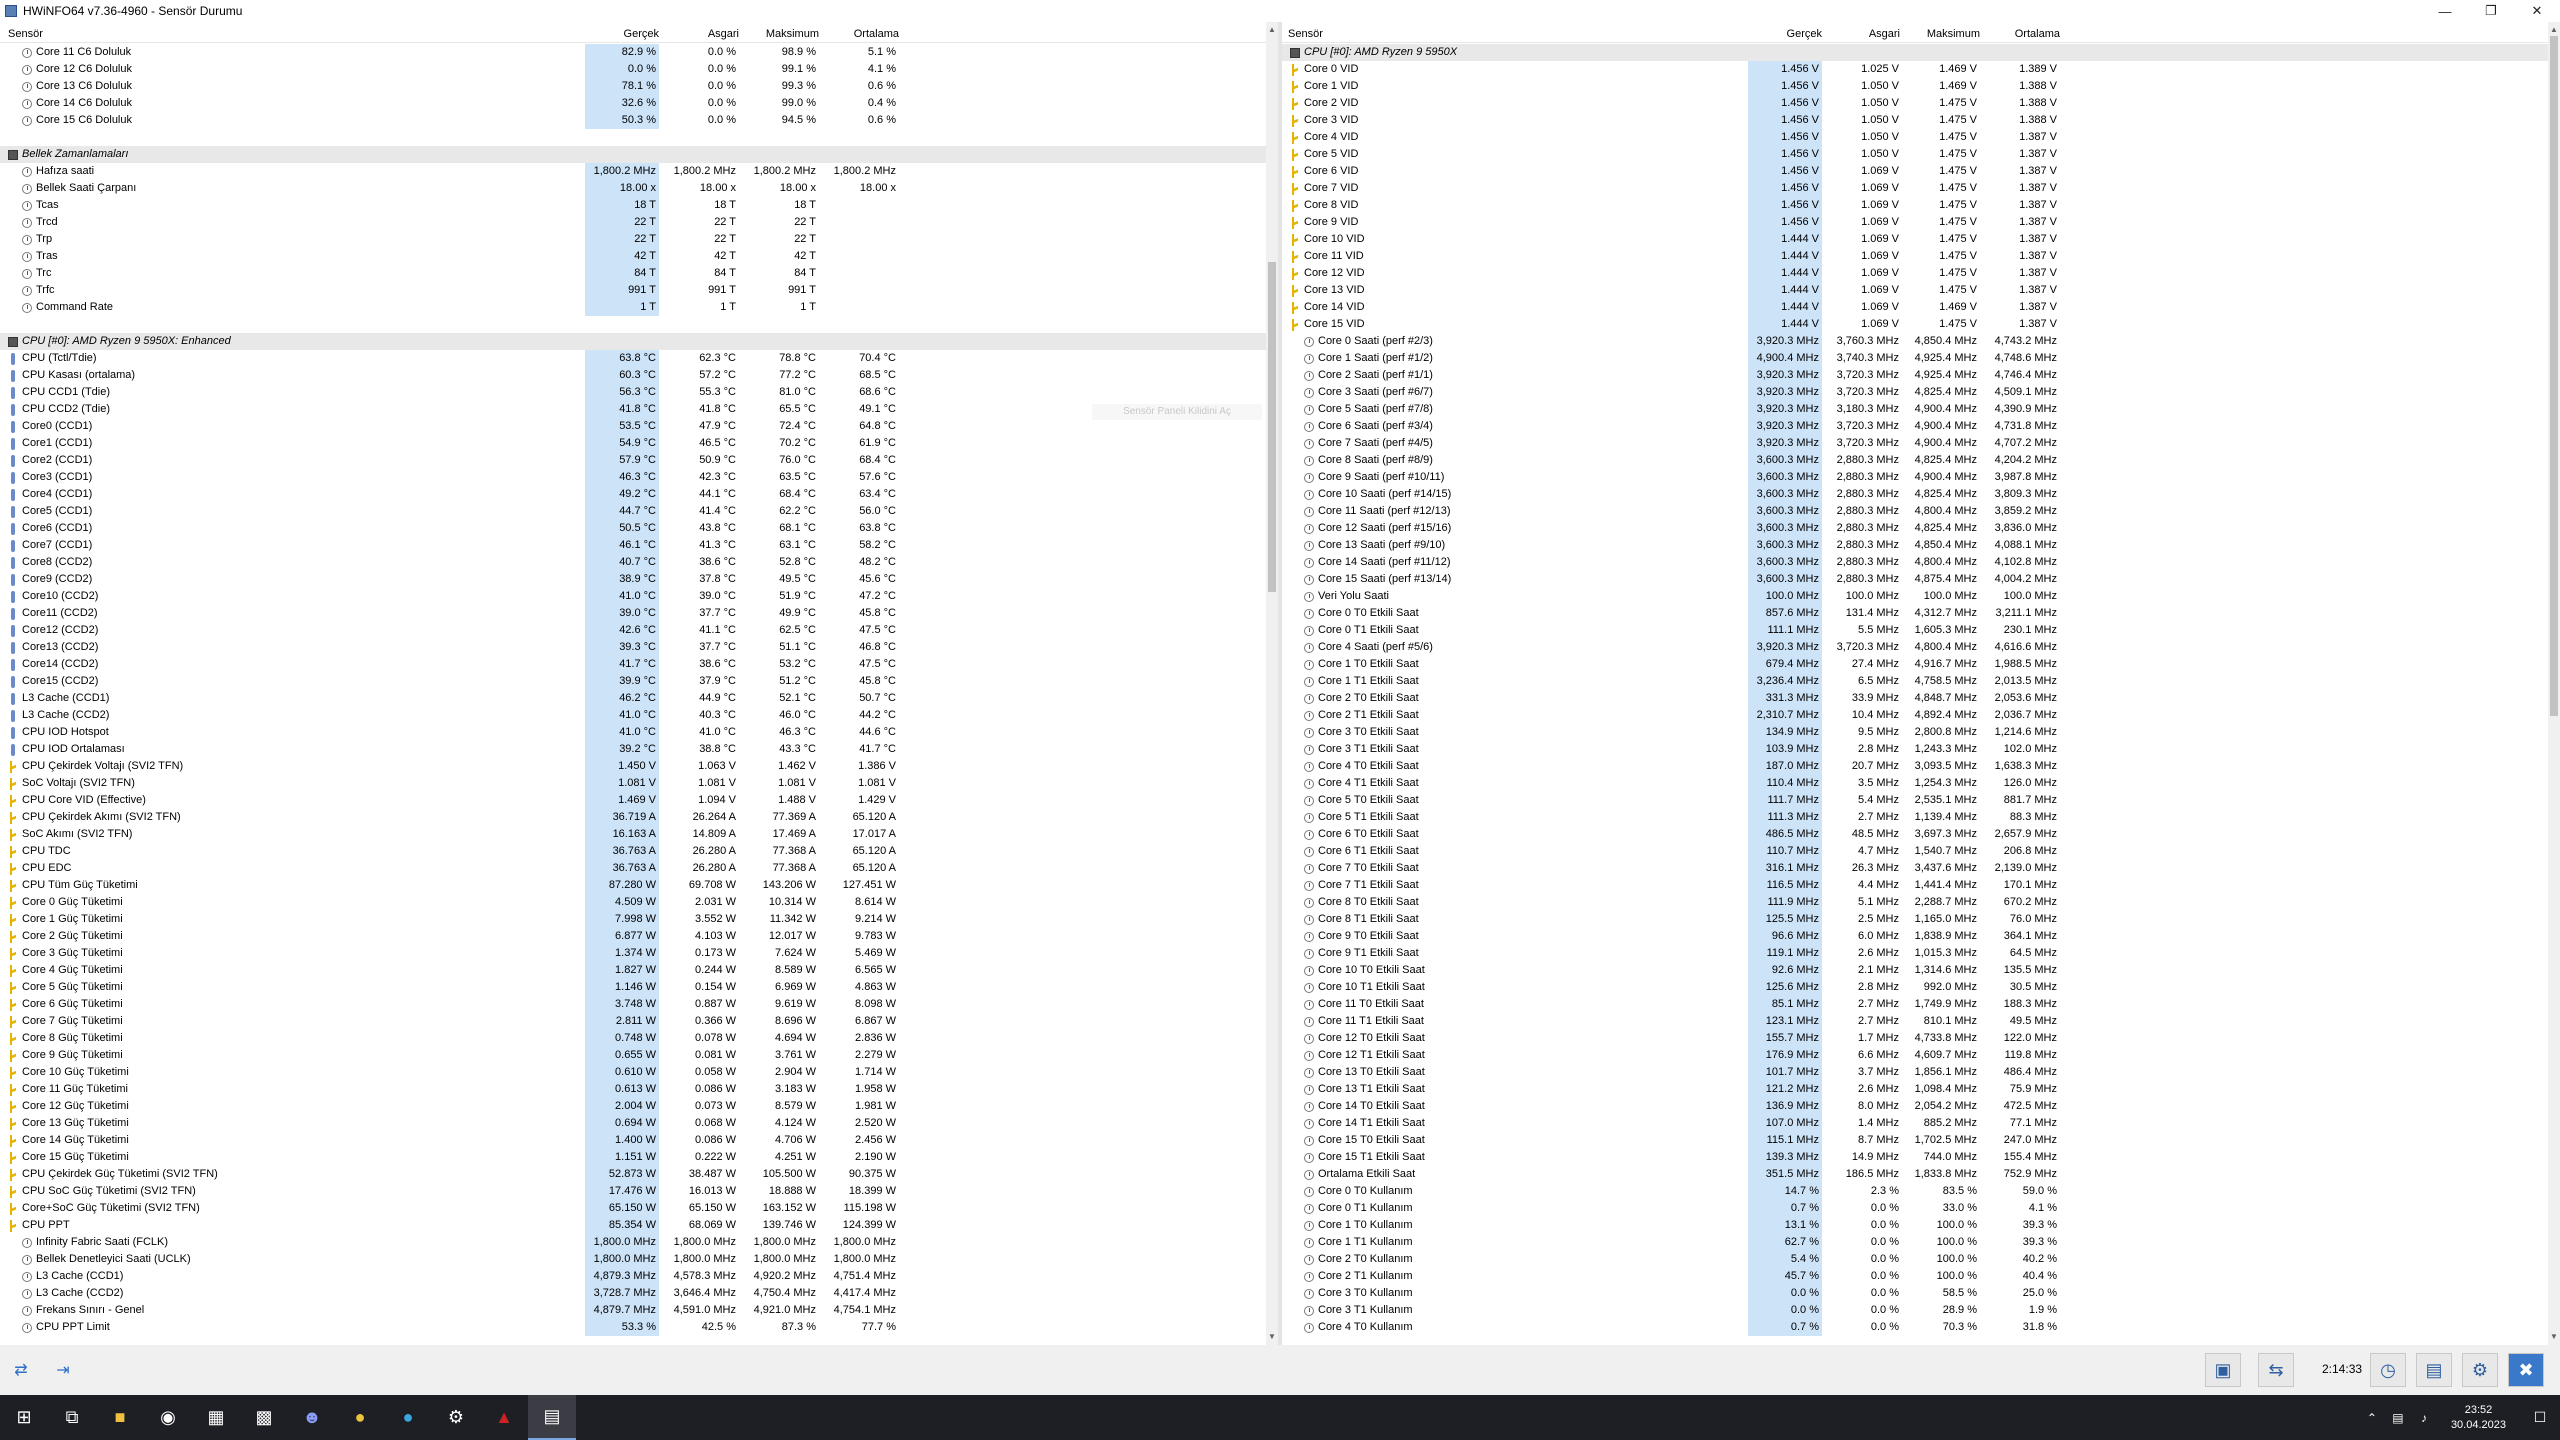  I want to click on sensor-row: Core 3 VID 1.456 V 1.050 V 1.475 V 1.388 V, so click(1921, 120).